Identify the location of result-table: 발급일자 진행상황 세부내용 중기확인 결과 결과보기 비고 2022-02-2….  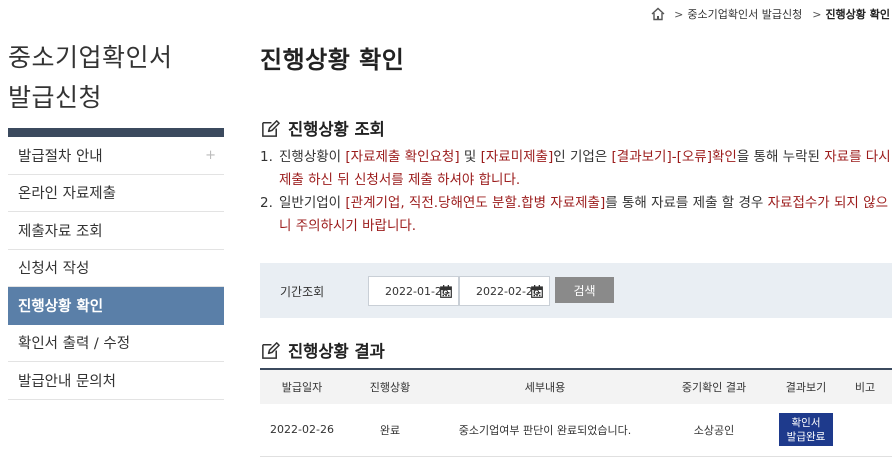
(576, 412).